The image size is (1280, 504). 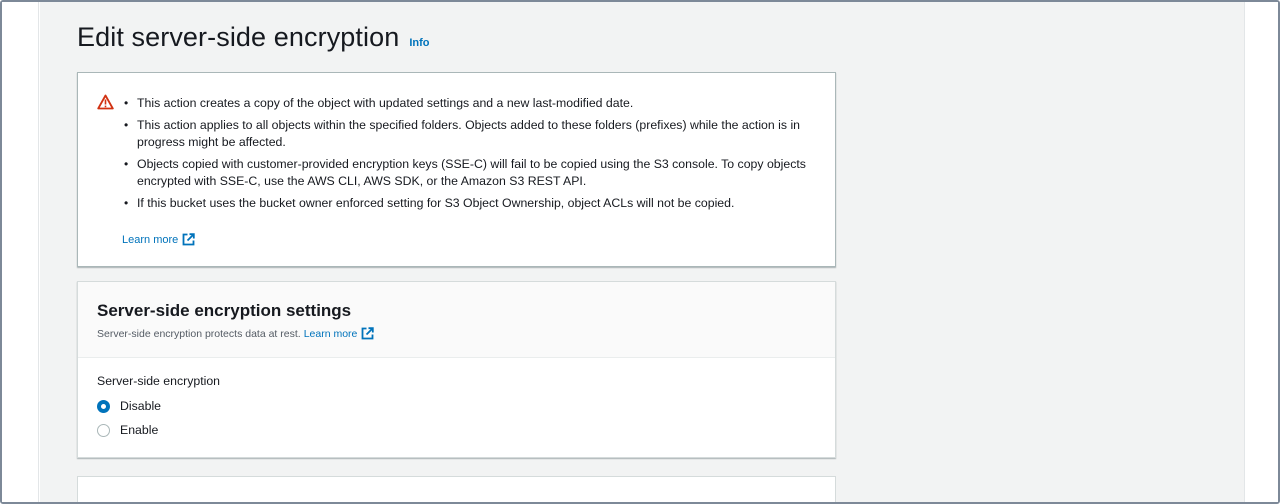 What do you see at coordinates (139, 430) in the screenshot?
I see `radio-label: Enable` at bounding box center [139, 430].